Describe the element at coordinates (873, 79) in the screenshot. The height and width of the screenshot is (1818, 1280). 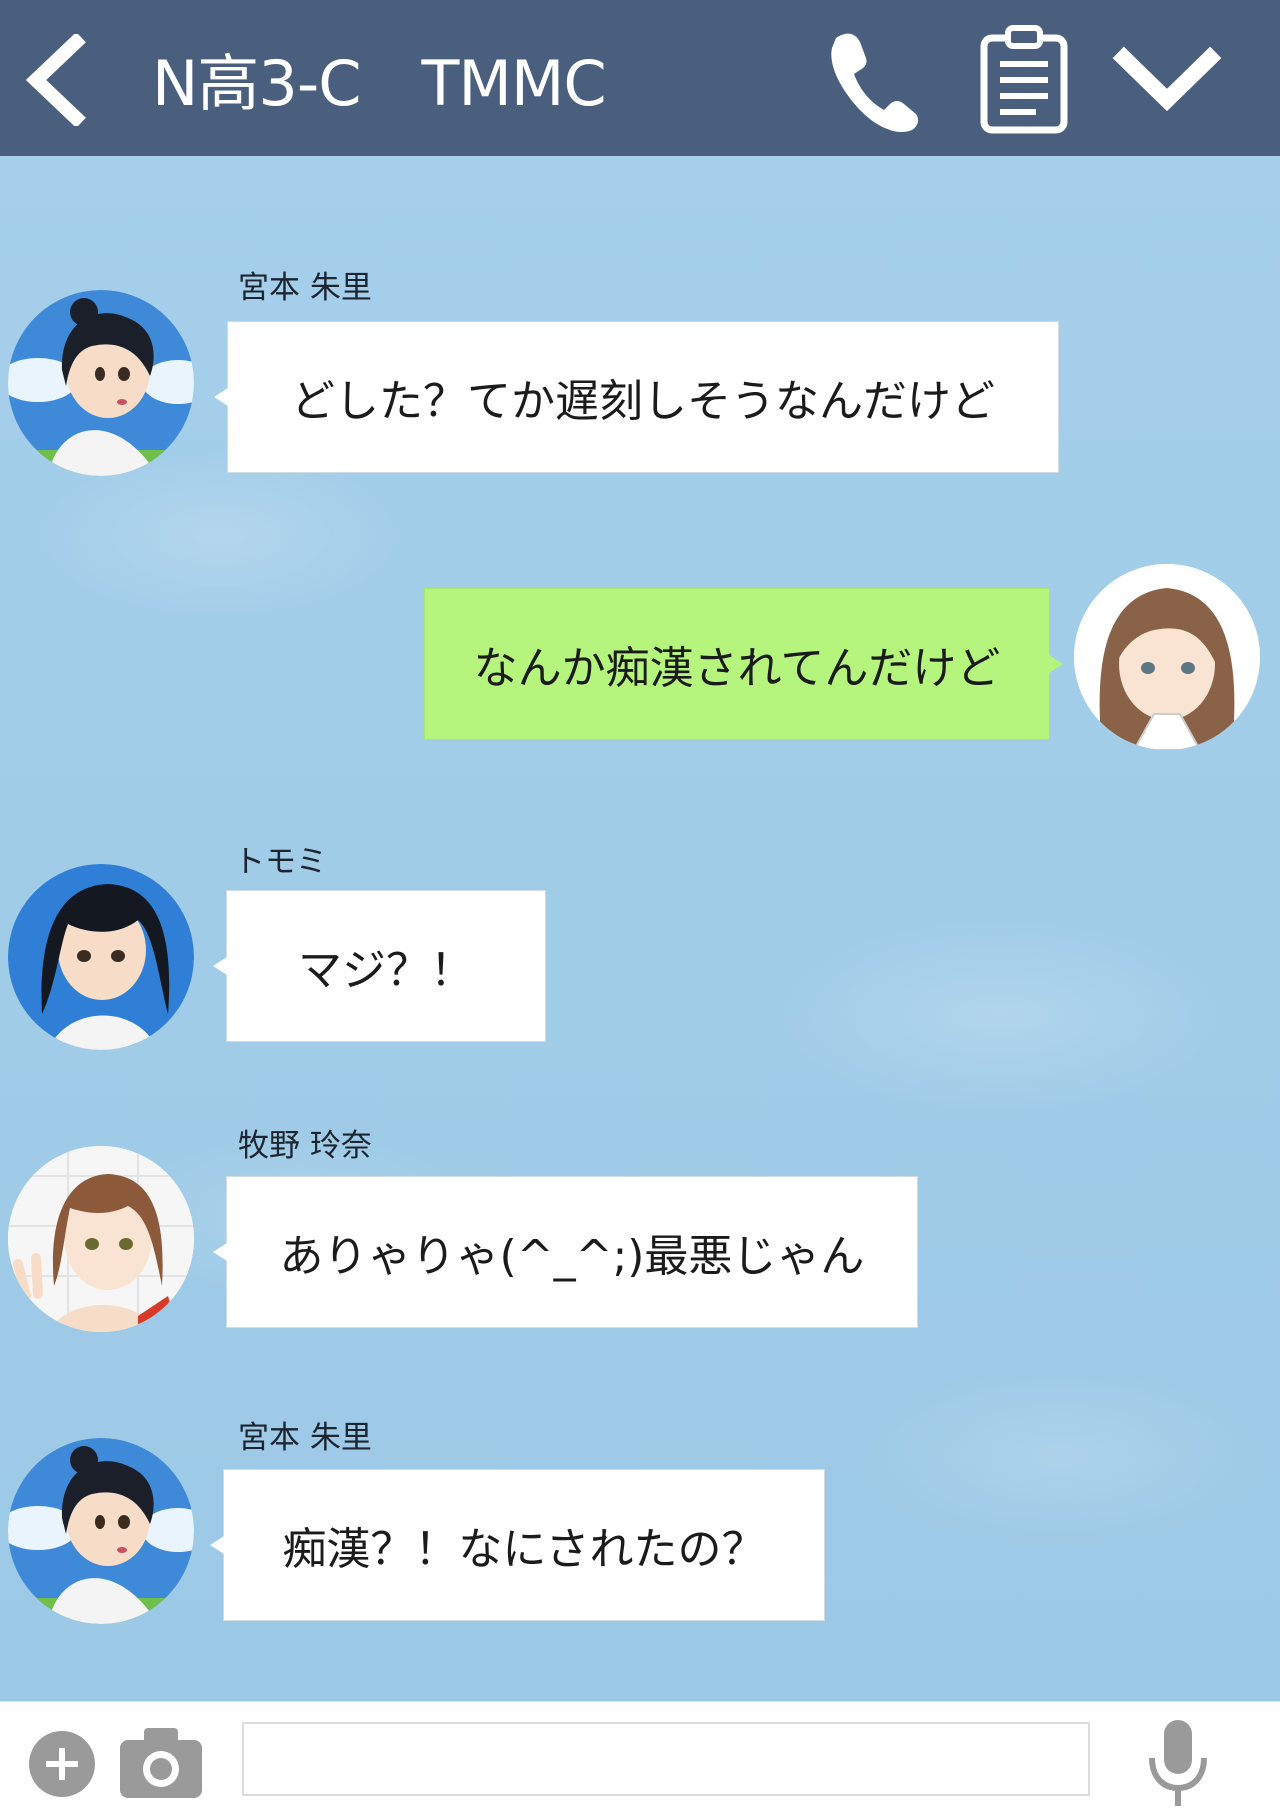
I see `phone-icon` at that location.